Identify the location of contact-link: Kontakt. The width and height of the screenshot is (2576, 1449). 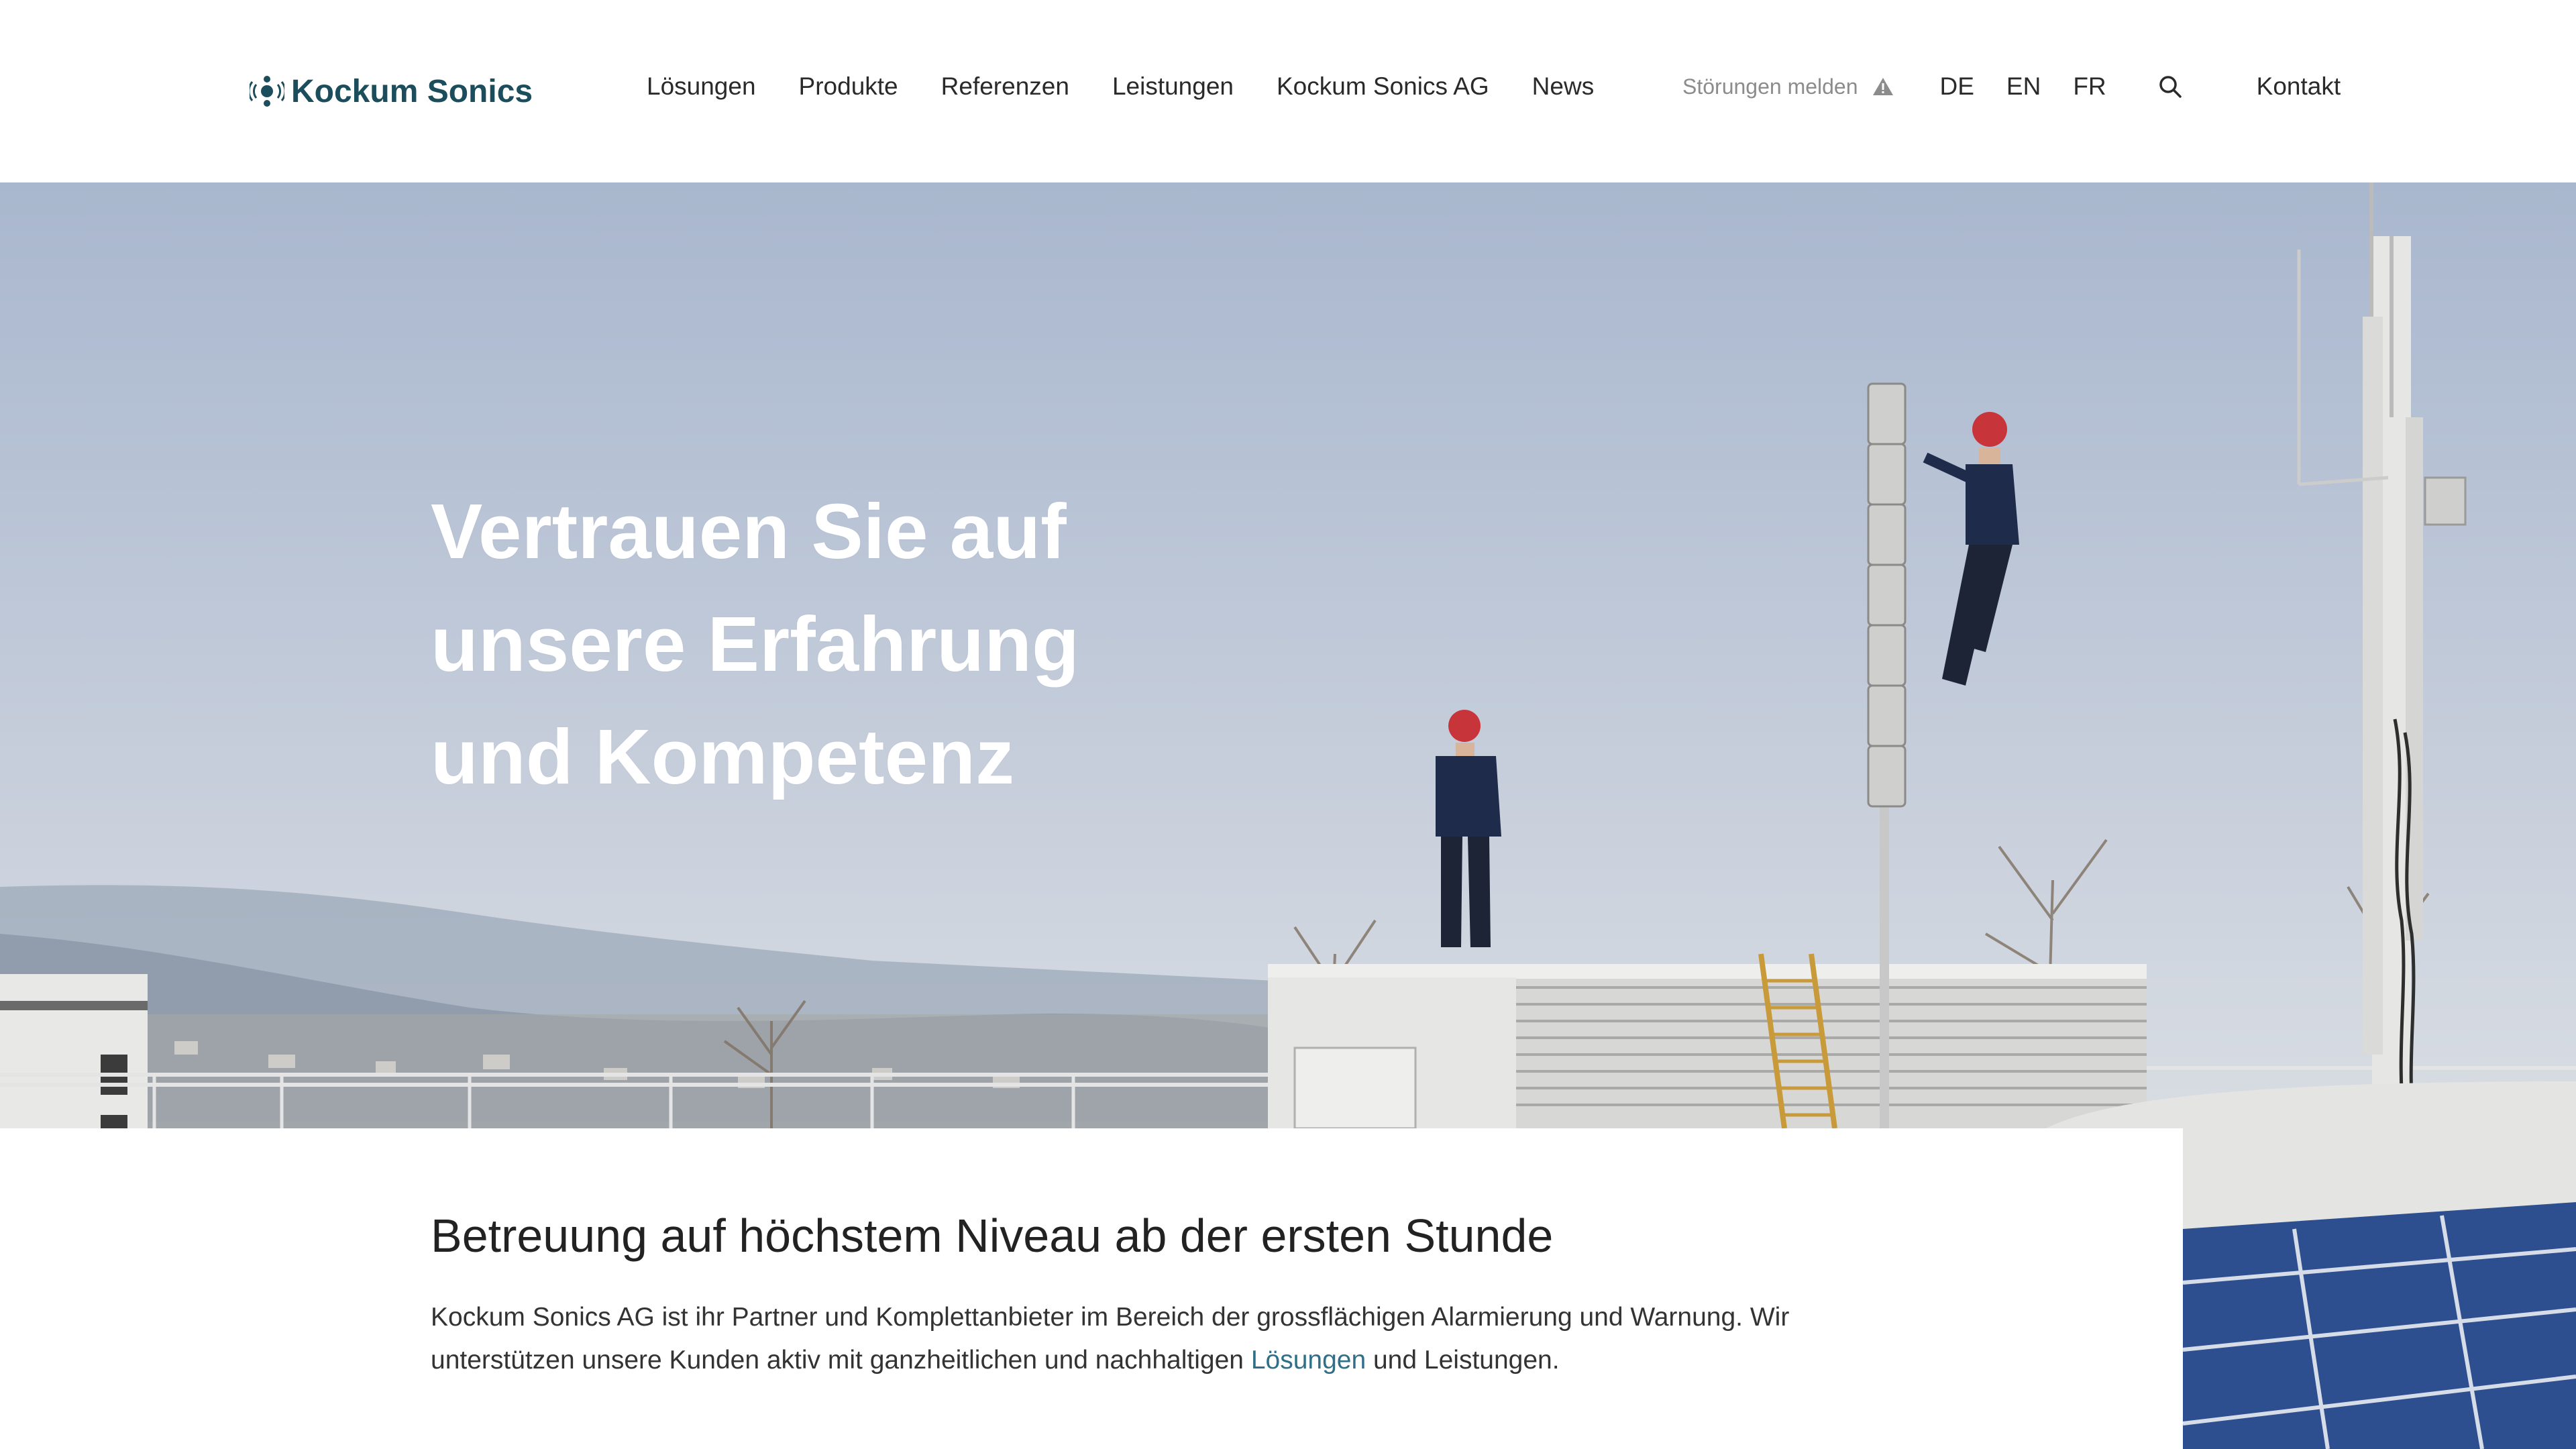
(2299, 86).